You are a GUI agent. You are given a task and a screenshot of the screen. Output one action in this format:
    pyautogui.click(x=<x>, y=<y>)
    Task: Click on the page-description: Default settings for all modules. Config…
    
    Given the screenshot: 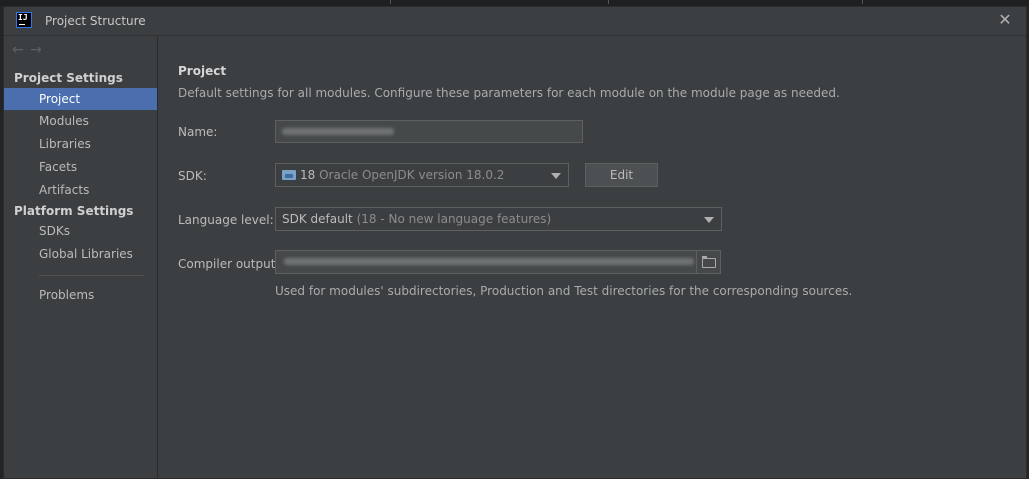 What is the action you would take?
    pyautogui.click(x=509, y=93)
    